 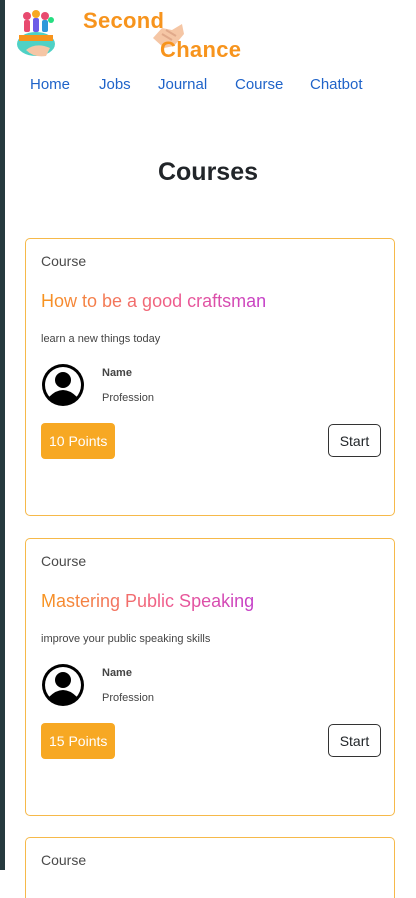 I want to click on nav-journal: Journal, so click(x=182, y=84).